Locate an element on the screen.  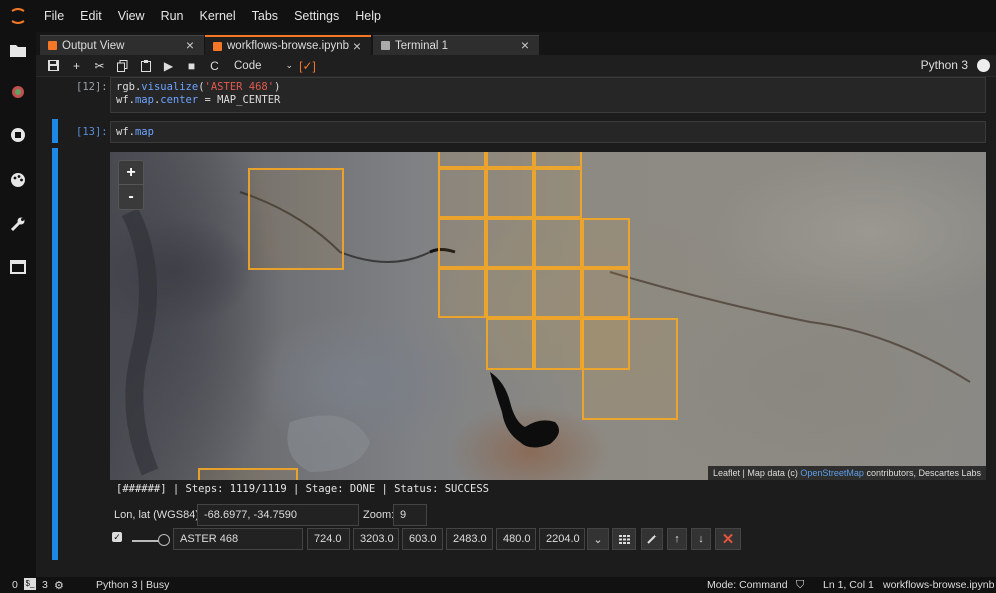
save-icon is located at coordinates (53, 66).